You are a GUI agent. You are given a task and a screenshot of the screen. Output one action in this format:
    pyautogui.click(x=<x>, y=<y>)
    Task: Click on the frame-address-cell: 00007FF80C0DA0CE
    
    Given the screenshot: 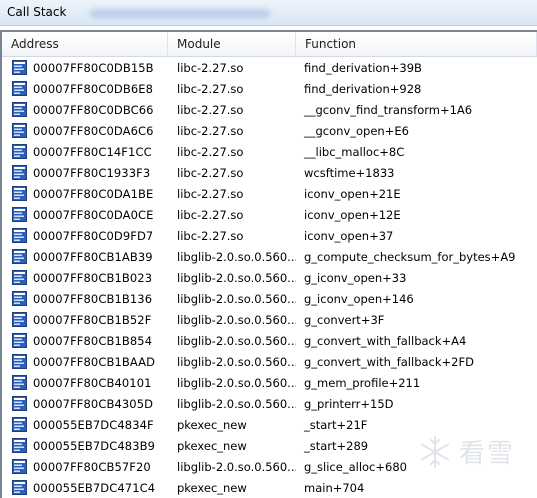 What is the action you would take?
    pyautogui.click(x=85, y=214)
    